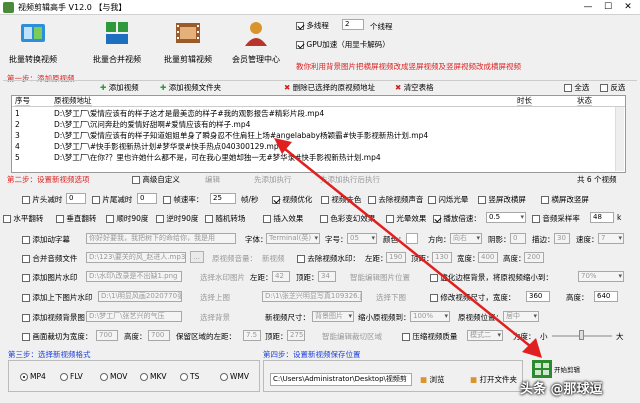  What do you see at coordinates (608, 7) in the screenshot?
I see `maximize-button: ☐` at bounding box center [608, 7].